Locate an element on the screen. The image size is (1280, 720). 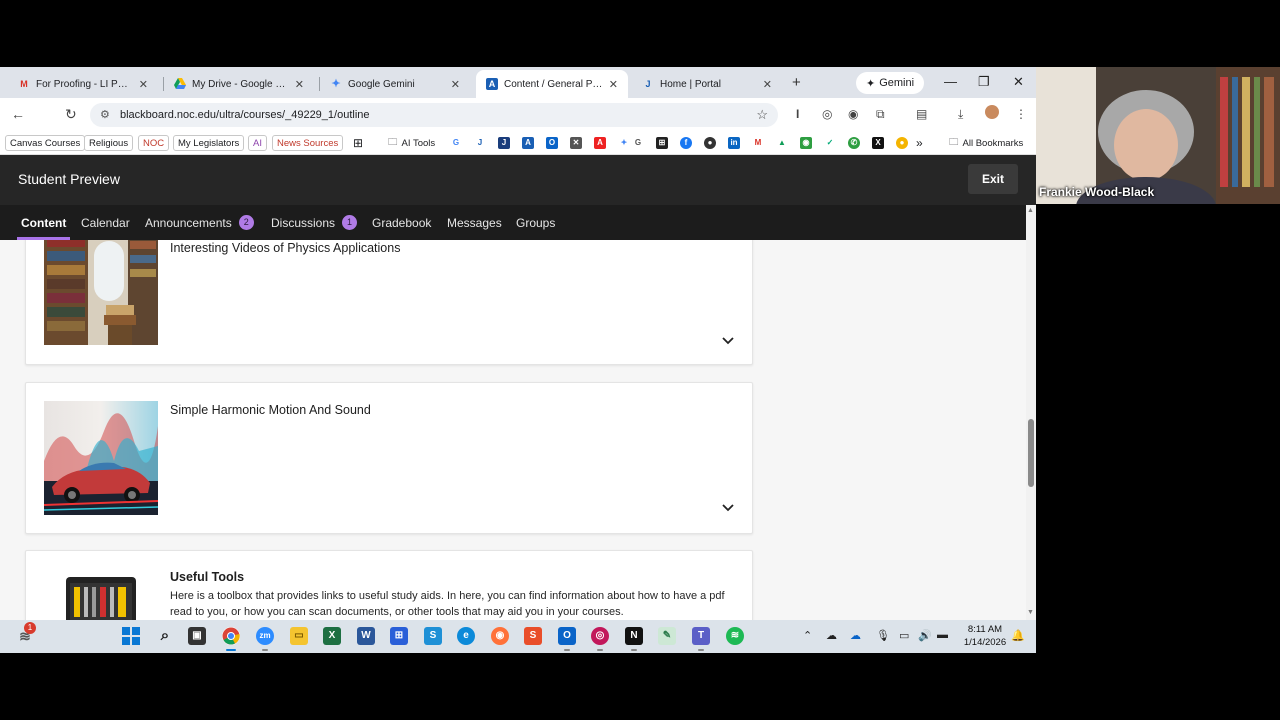
battery-icon: ▬ is located at coordinates (942, 635).